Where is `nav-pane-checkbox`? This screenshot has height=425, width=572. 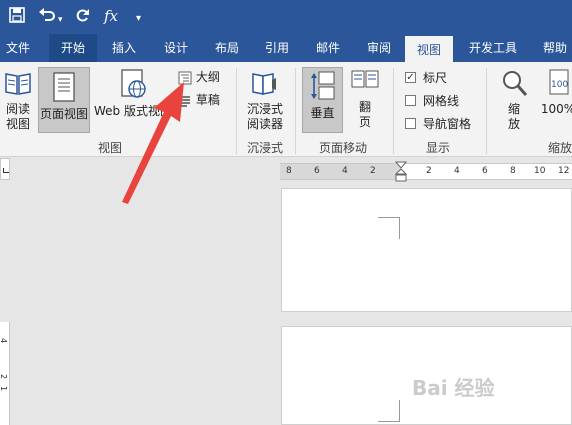 nav-pane-checkbox is located at coordinates (410, 123).